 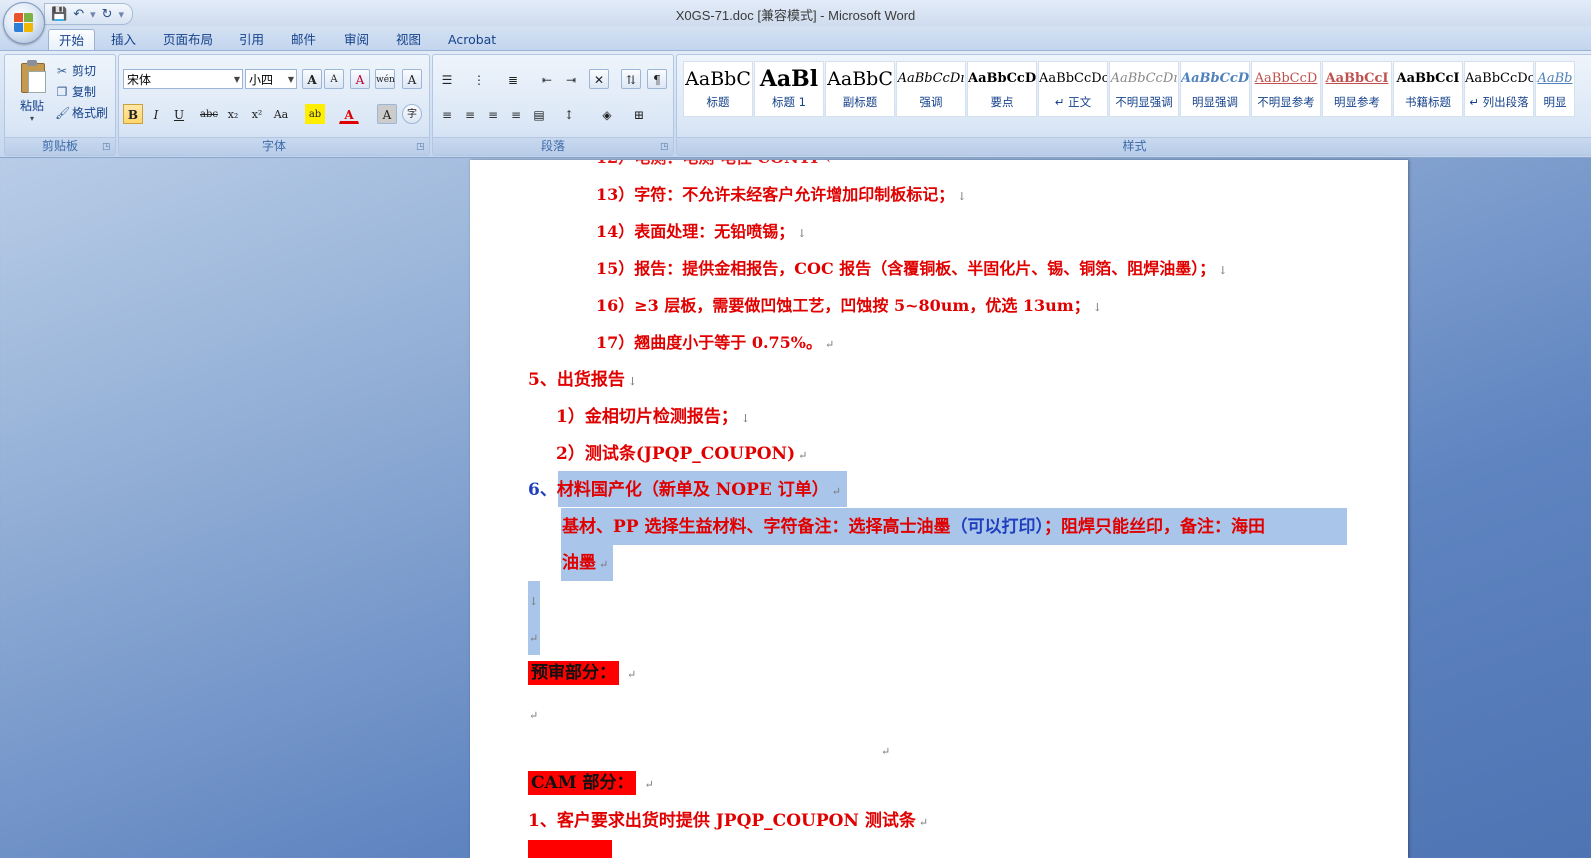 I want to click on font-launcher-icon: ◳, so click(x=420, y=147).